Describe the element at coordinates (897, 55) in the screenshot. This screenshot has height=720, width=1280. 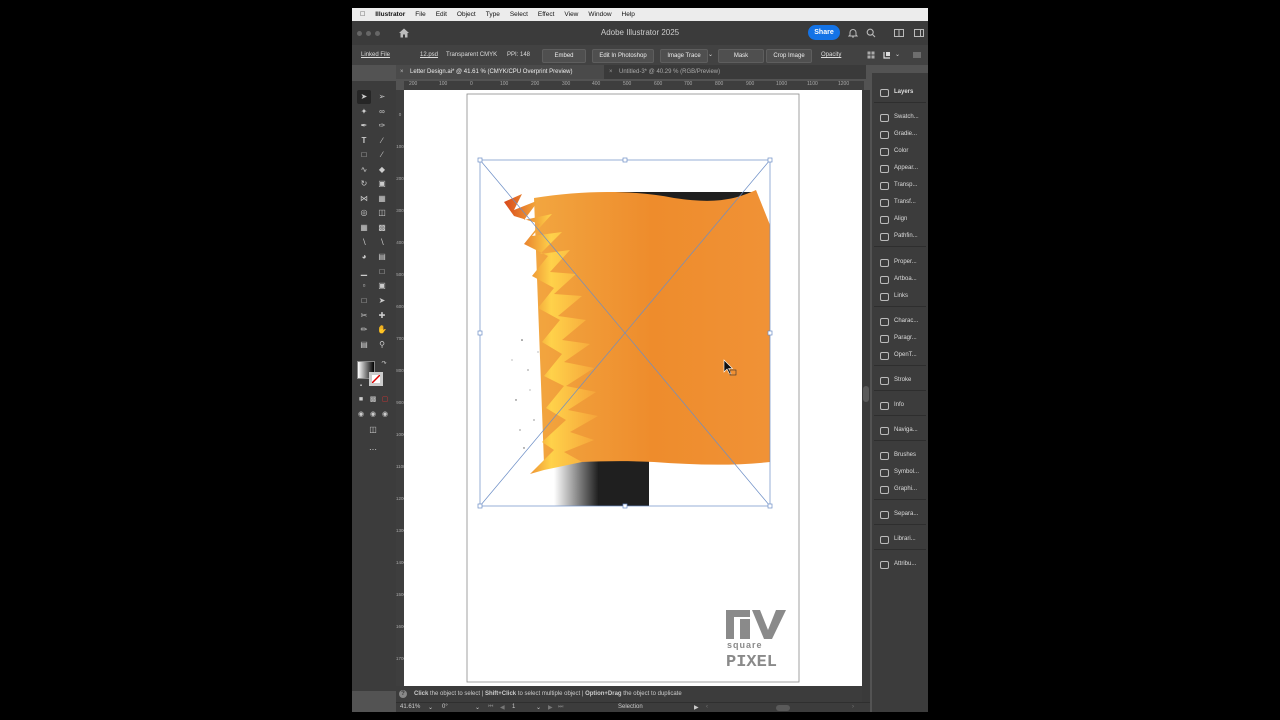
I see `transform-dropdown-icon: ⌄` at that location.